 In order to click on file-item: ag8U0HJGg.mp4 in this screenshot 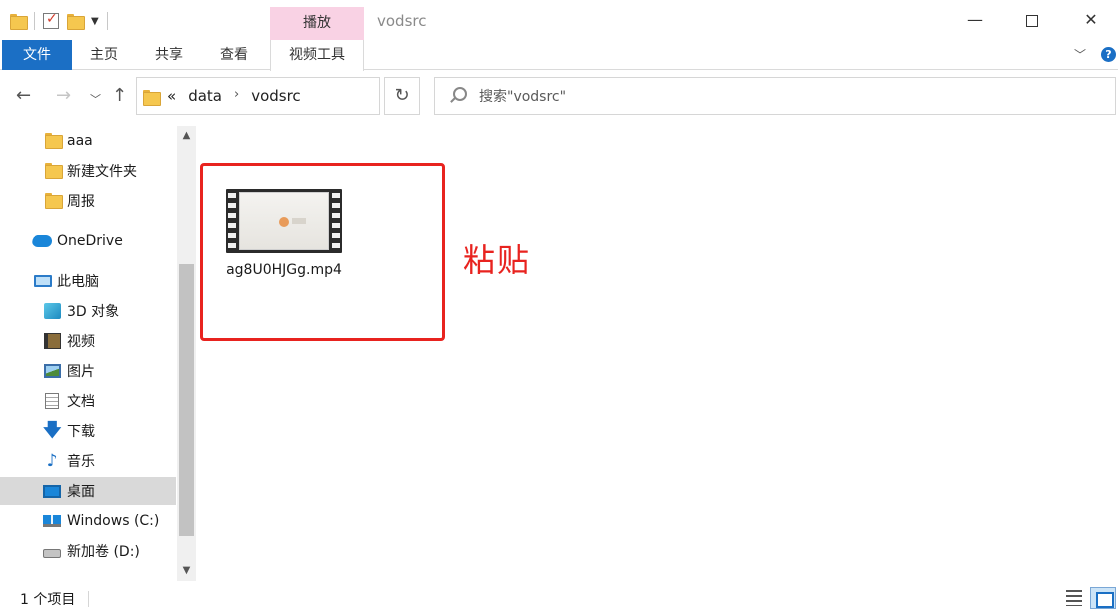, I will do `click(284, 245)`.